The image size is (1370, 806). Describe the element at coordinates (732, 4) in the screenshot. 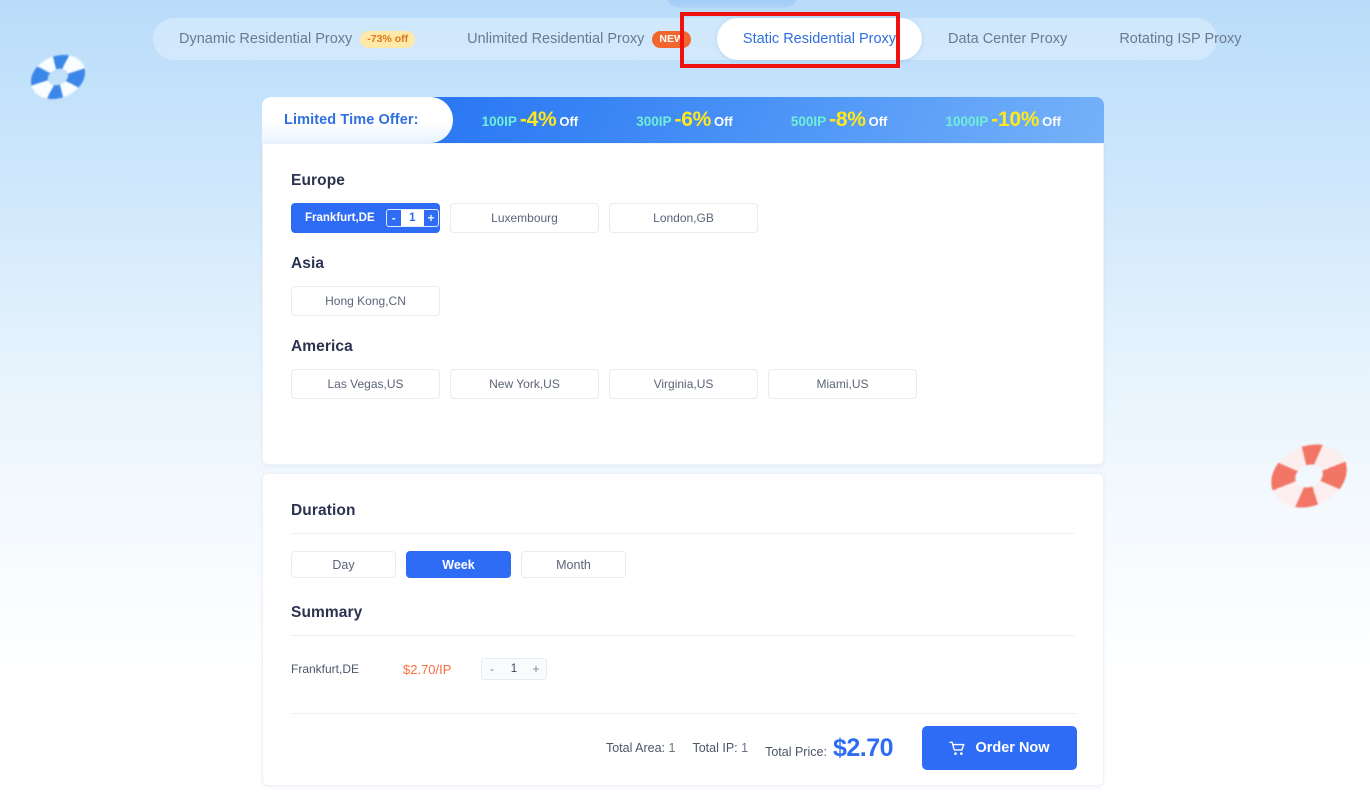

I see `top-peek-decoration` at that location.